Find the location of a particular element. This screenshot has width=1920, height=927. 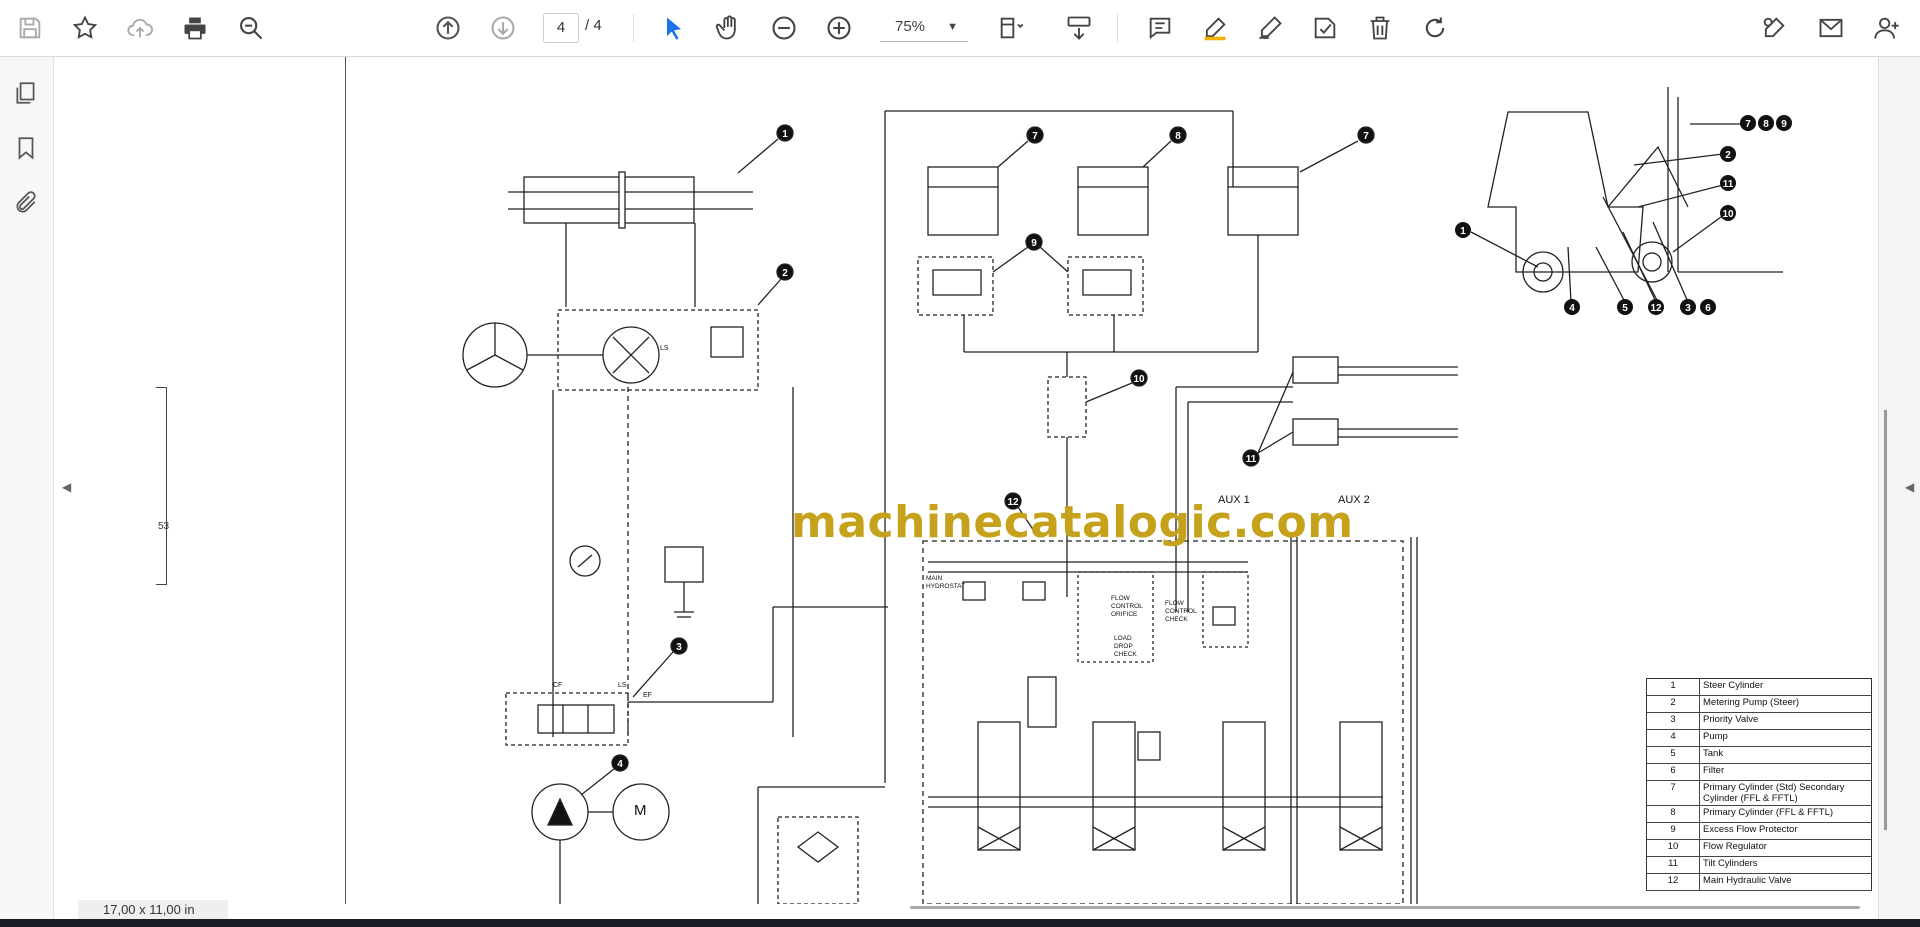

legend-description: Priority Valve is located at coordinates (1785, 721).